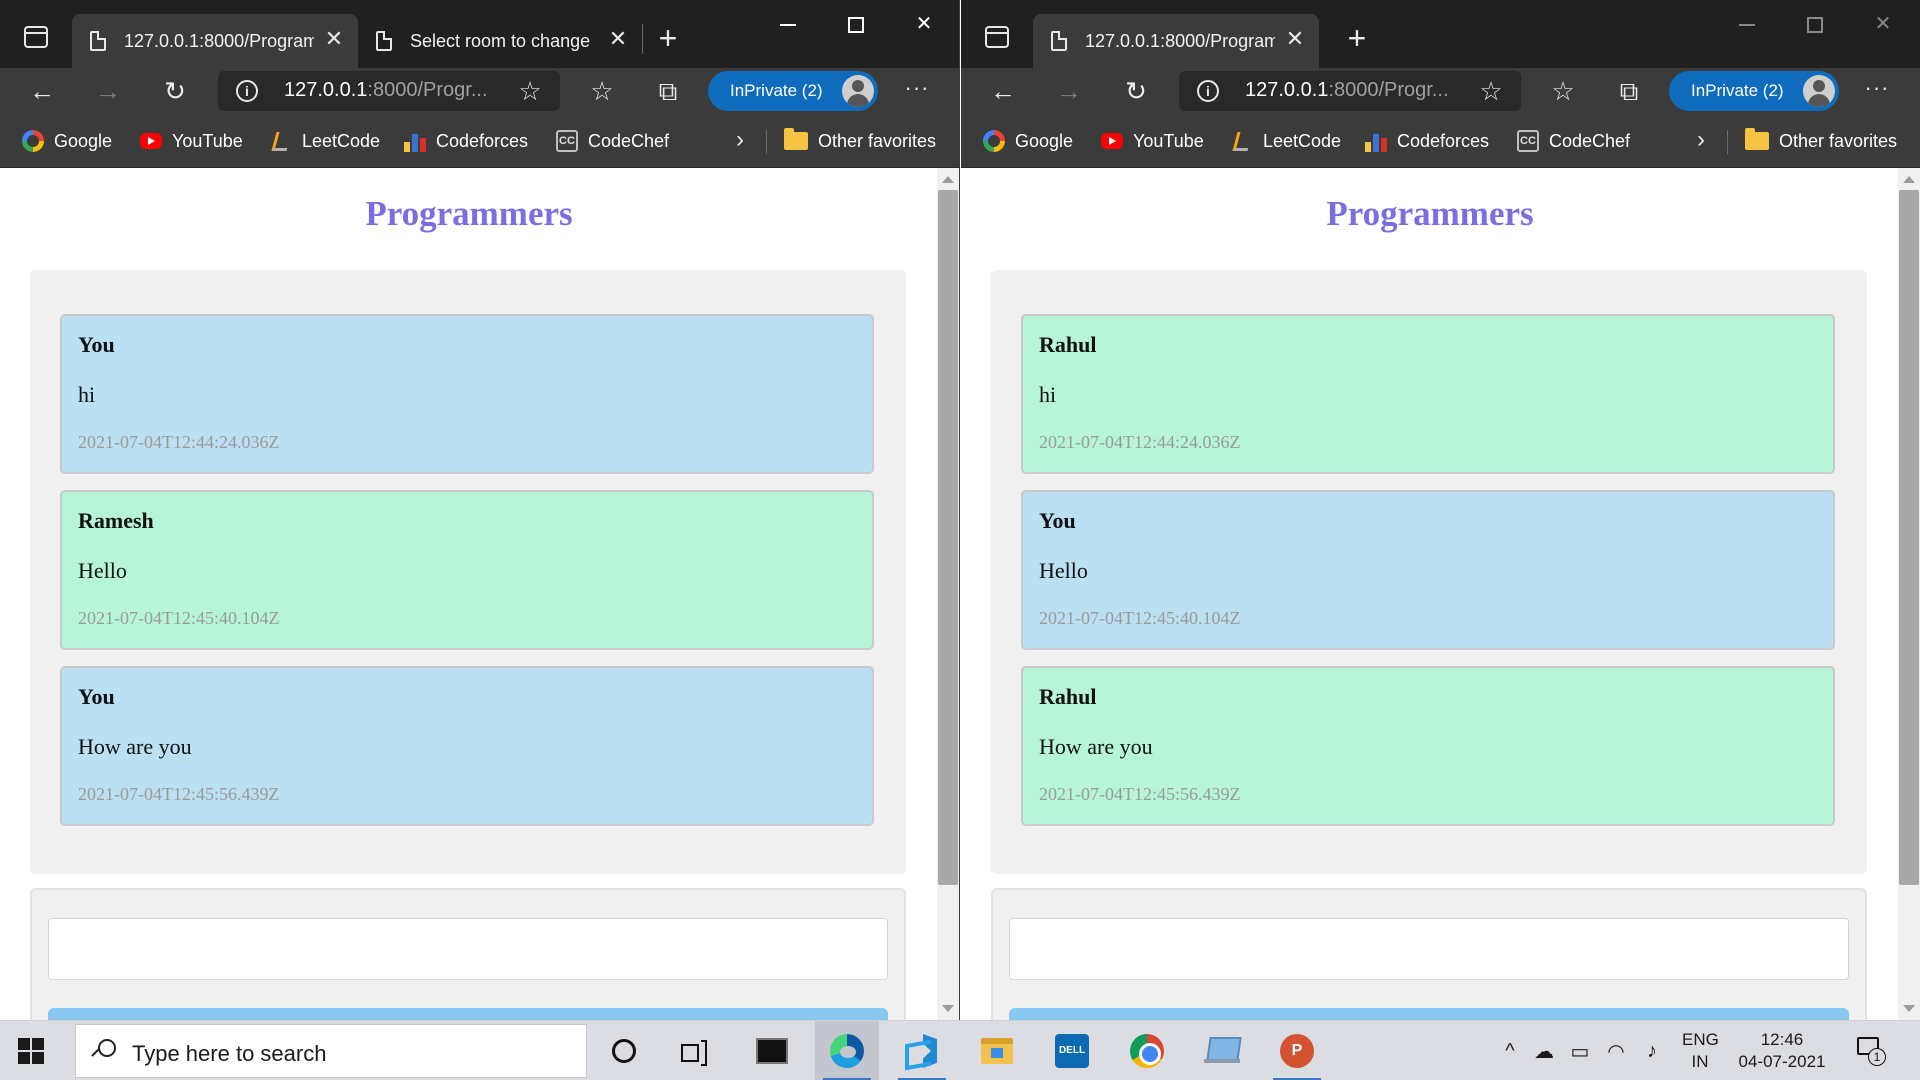  Describe the element at coordinates (997, 1050) in the screenshot. I see `file-explorer-app` at that location.